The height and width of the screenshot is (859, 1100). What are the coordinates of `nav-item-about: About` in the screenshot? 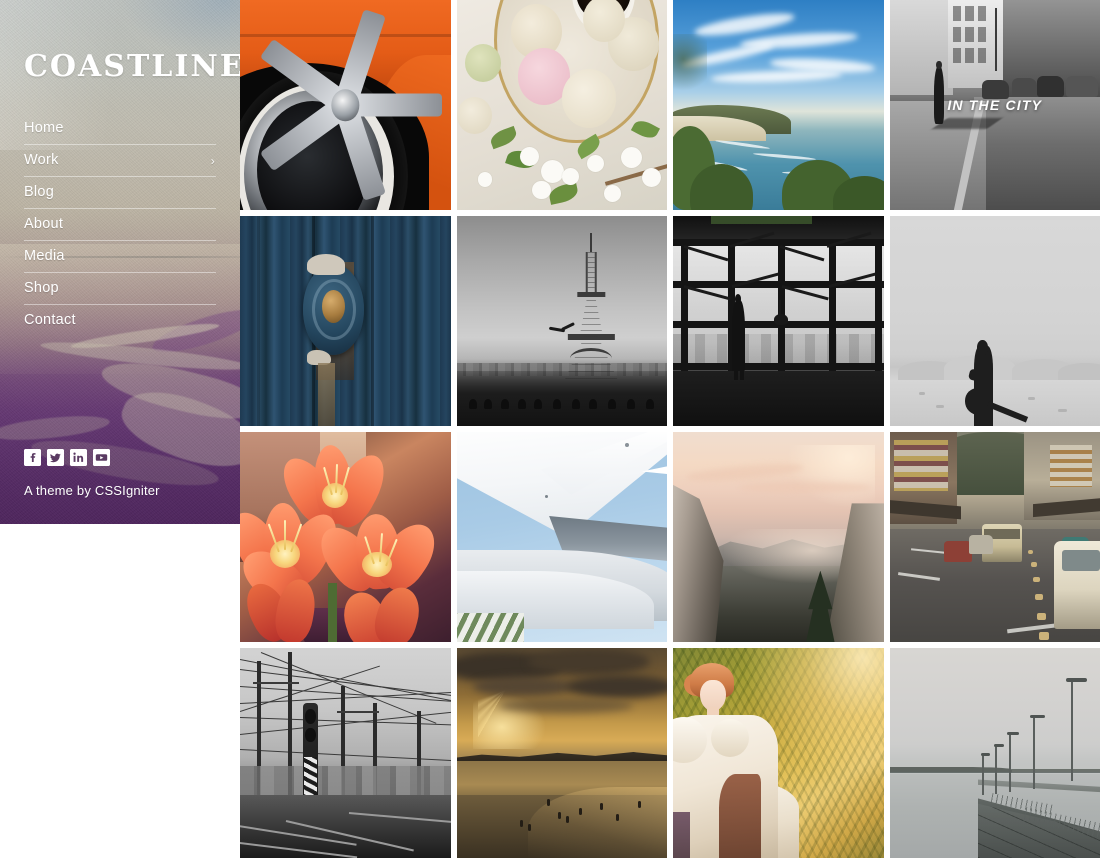 It's located at (120, 224).